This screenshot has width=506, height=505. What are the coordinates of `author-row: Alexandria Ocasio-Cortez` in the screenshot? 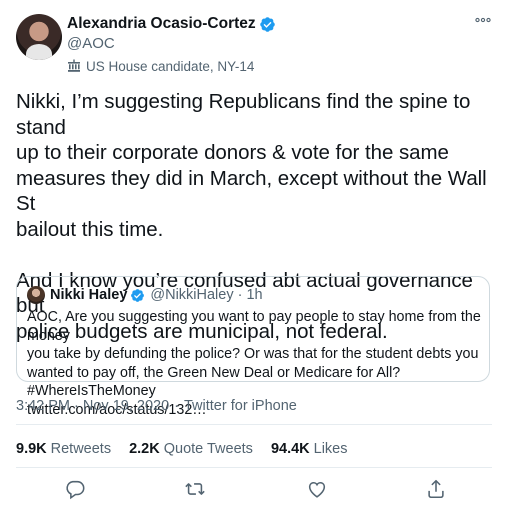 It's located at (171, 24).